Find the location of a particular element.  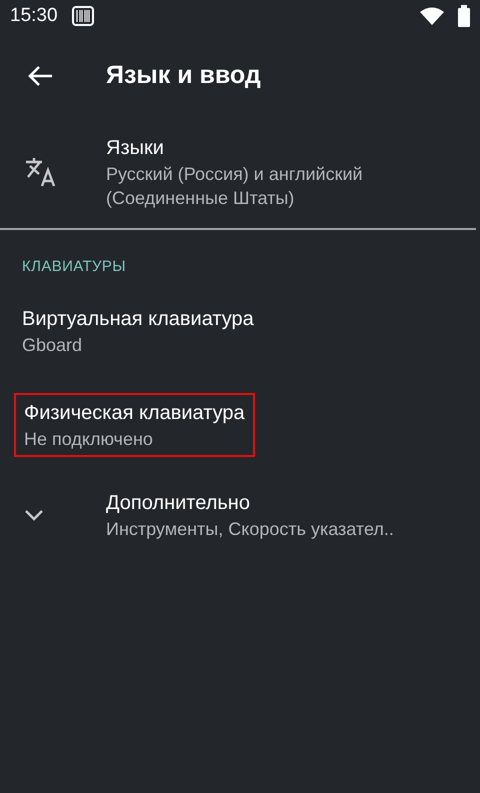

barcode-icon is located at coordinates (83, 16).